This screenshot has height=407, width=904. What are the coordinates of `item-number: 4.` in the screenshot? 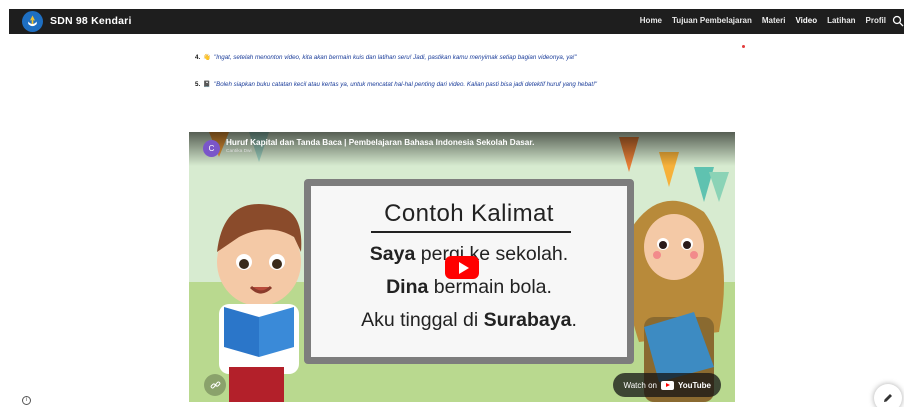 It's located at (198, 57).